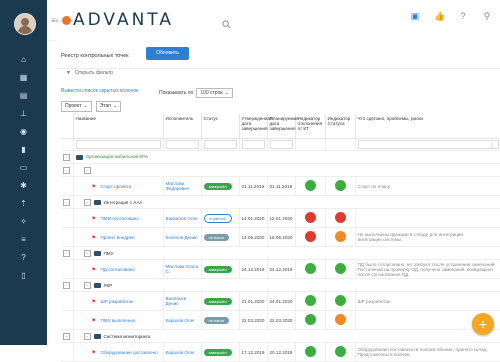  I want to click on assignee-link: Маслова Ольга С., so click(182, 269).